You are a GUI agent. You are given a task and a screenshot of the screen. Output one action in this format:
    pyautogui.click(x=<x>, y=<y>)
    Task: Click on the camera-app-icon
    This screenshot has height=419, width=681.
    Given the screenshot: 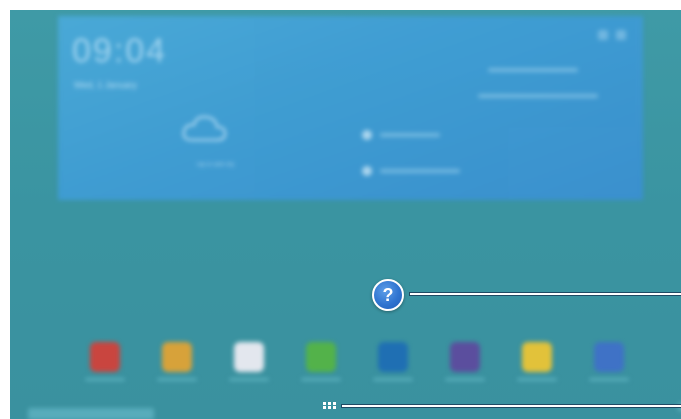 What is the action you would take?
    pyautogui.click(x=465, y=357)
    